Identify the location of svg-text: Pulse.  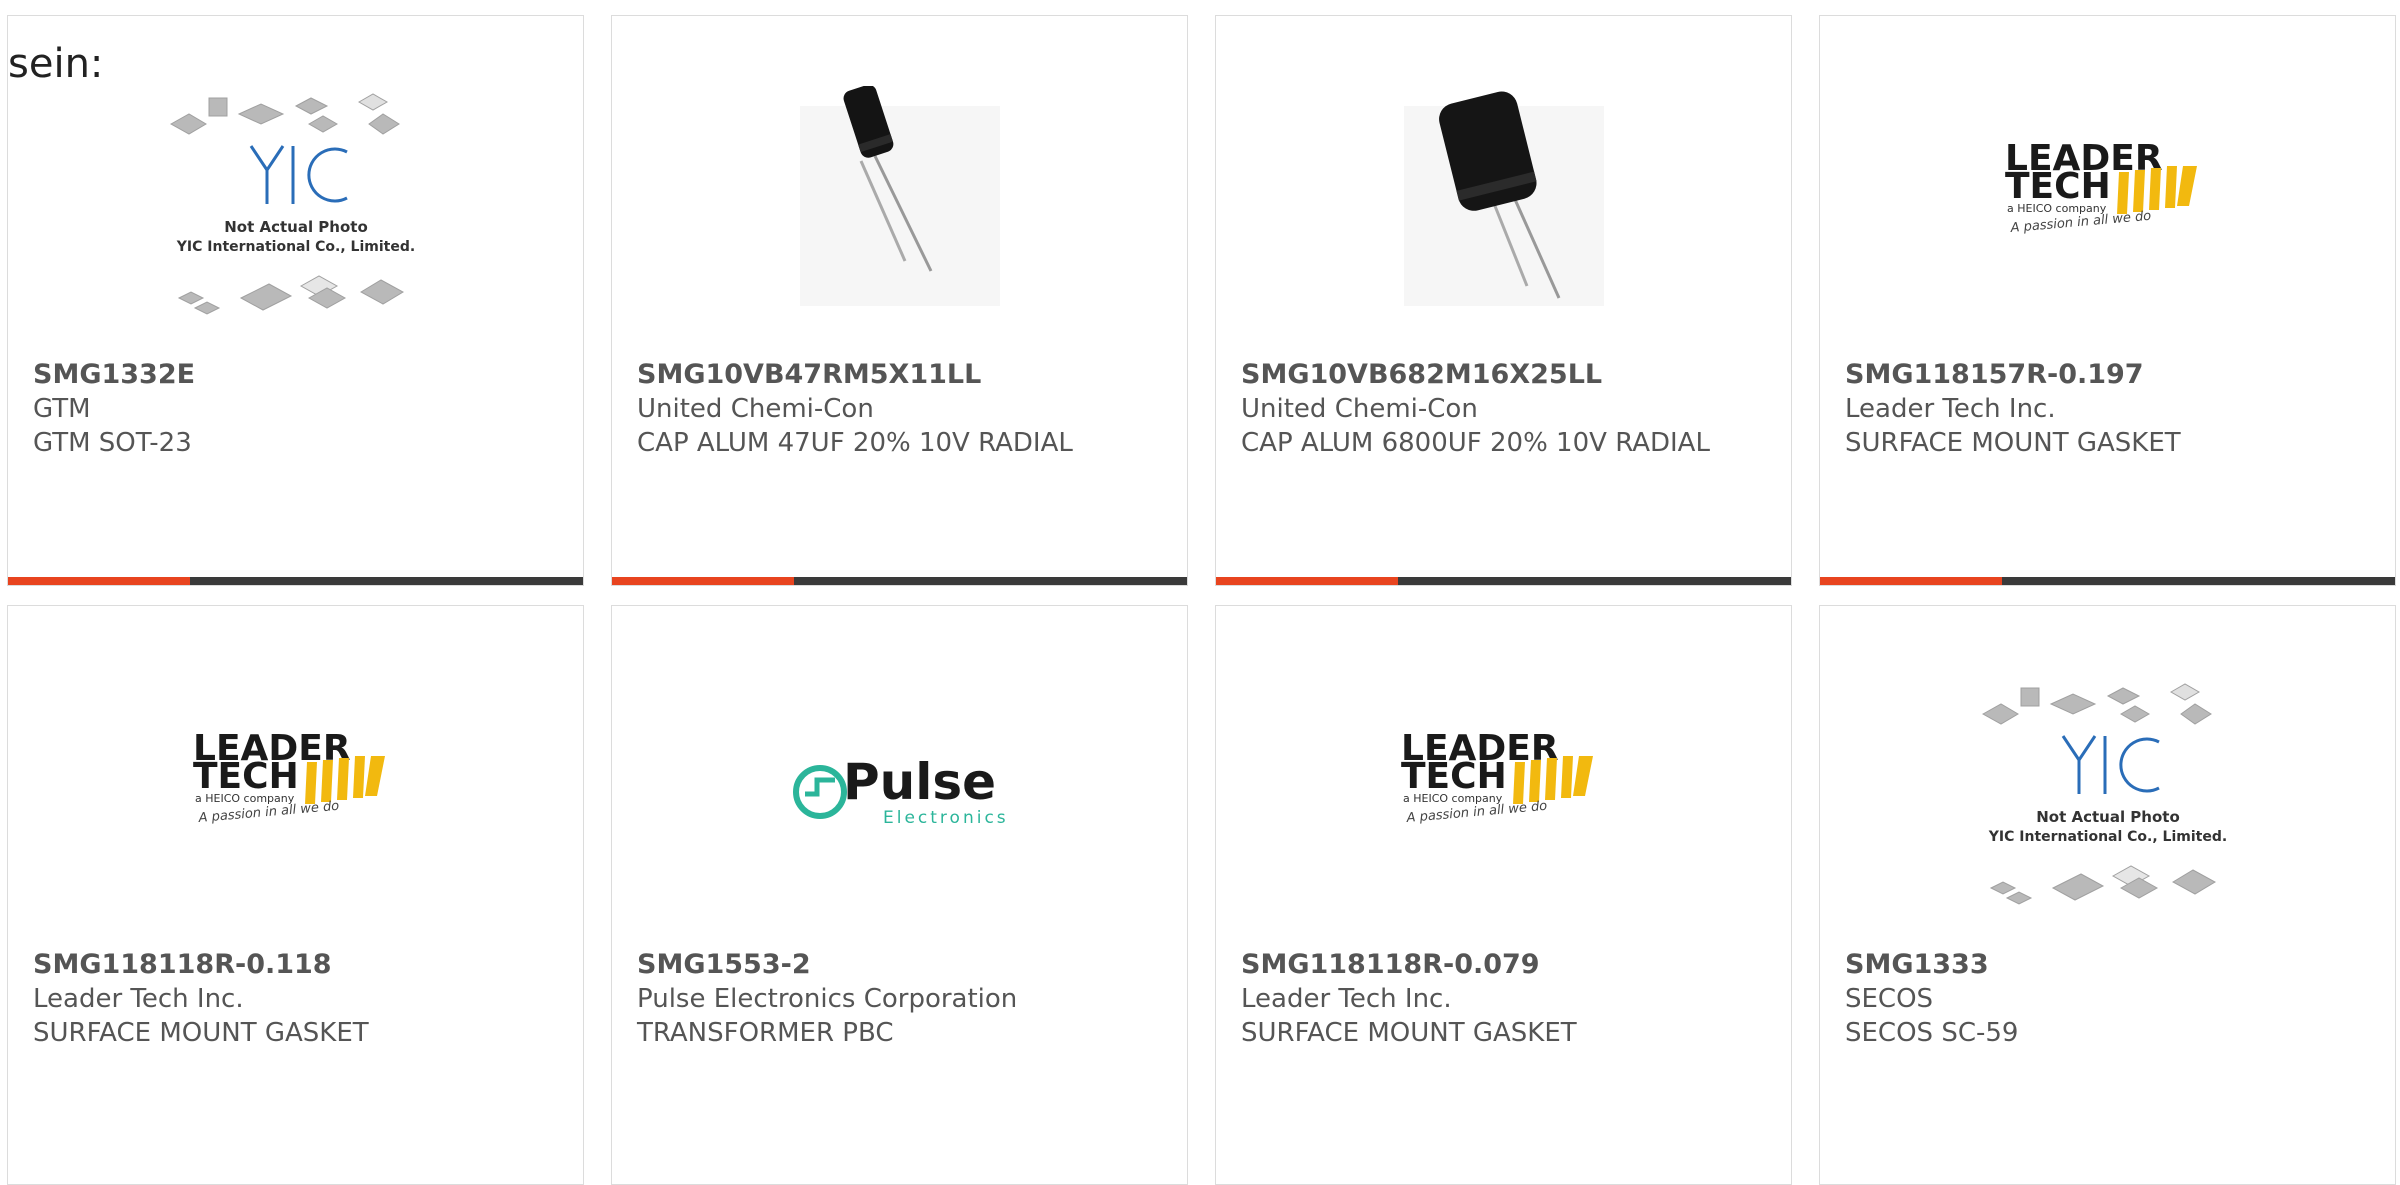
(919, 782).